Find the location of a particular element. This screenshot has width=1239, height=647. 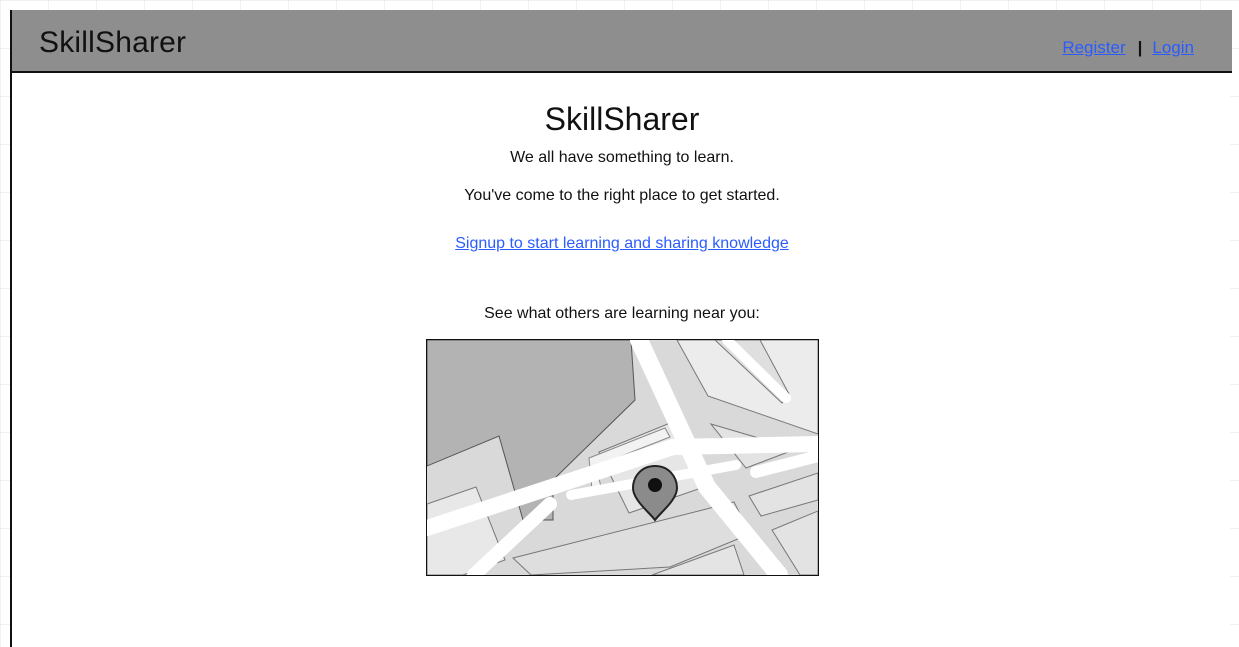

top-nav: Register | Login is located at coordinates (1128, 48).